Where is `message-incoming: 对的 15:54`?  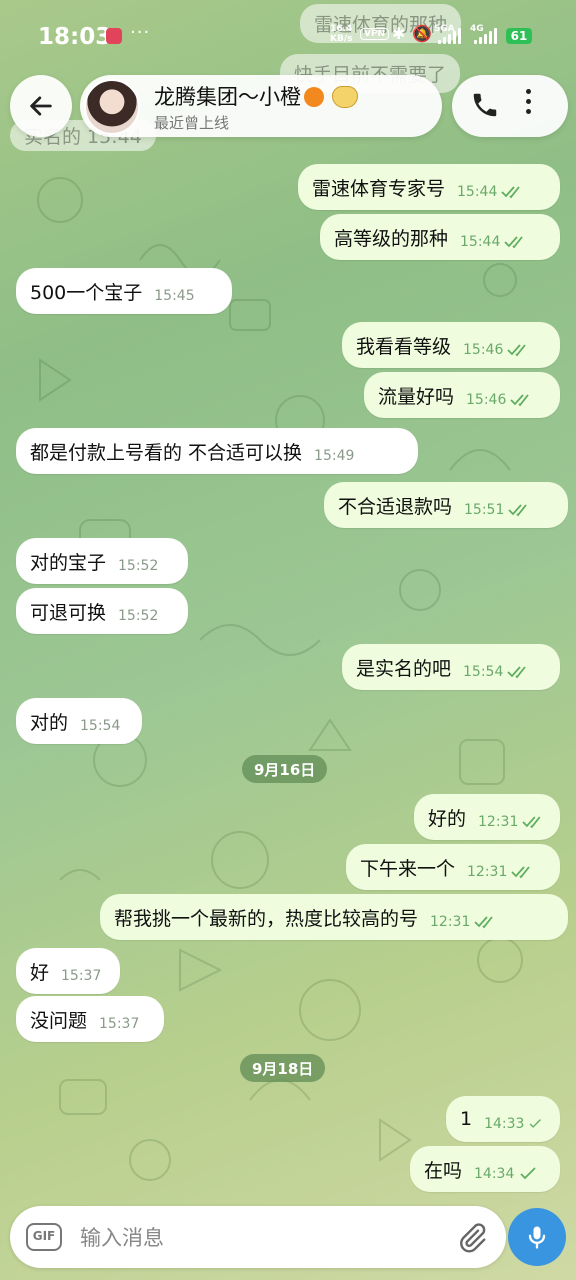
message-incoming: 对的 15:54 is located at coordinates (79, 721).